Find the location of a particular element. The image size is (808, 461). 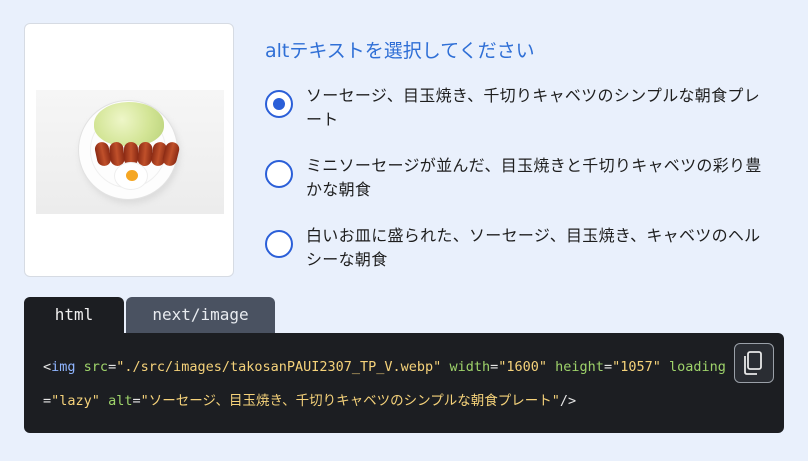

alt-option-1: ソーセージ、目玉焼き、千切りキャベツのシンプルな朝食プレート is located at coordinates (520, 113).